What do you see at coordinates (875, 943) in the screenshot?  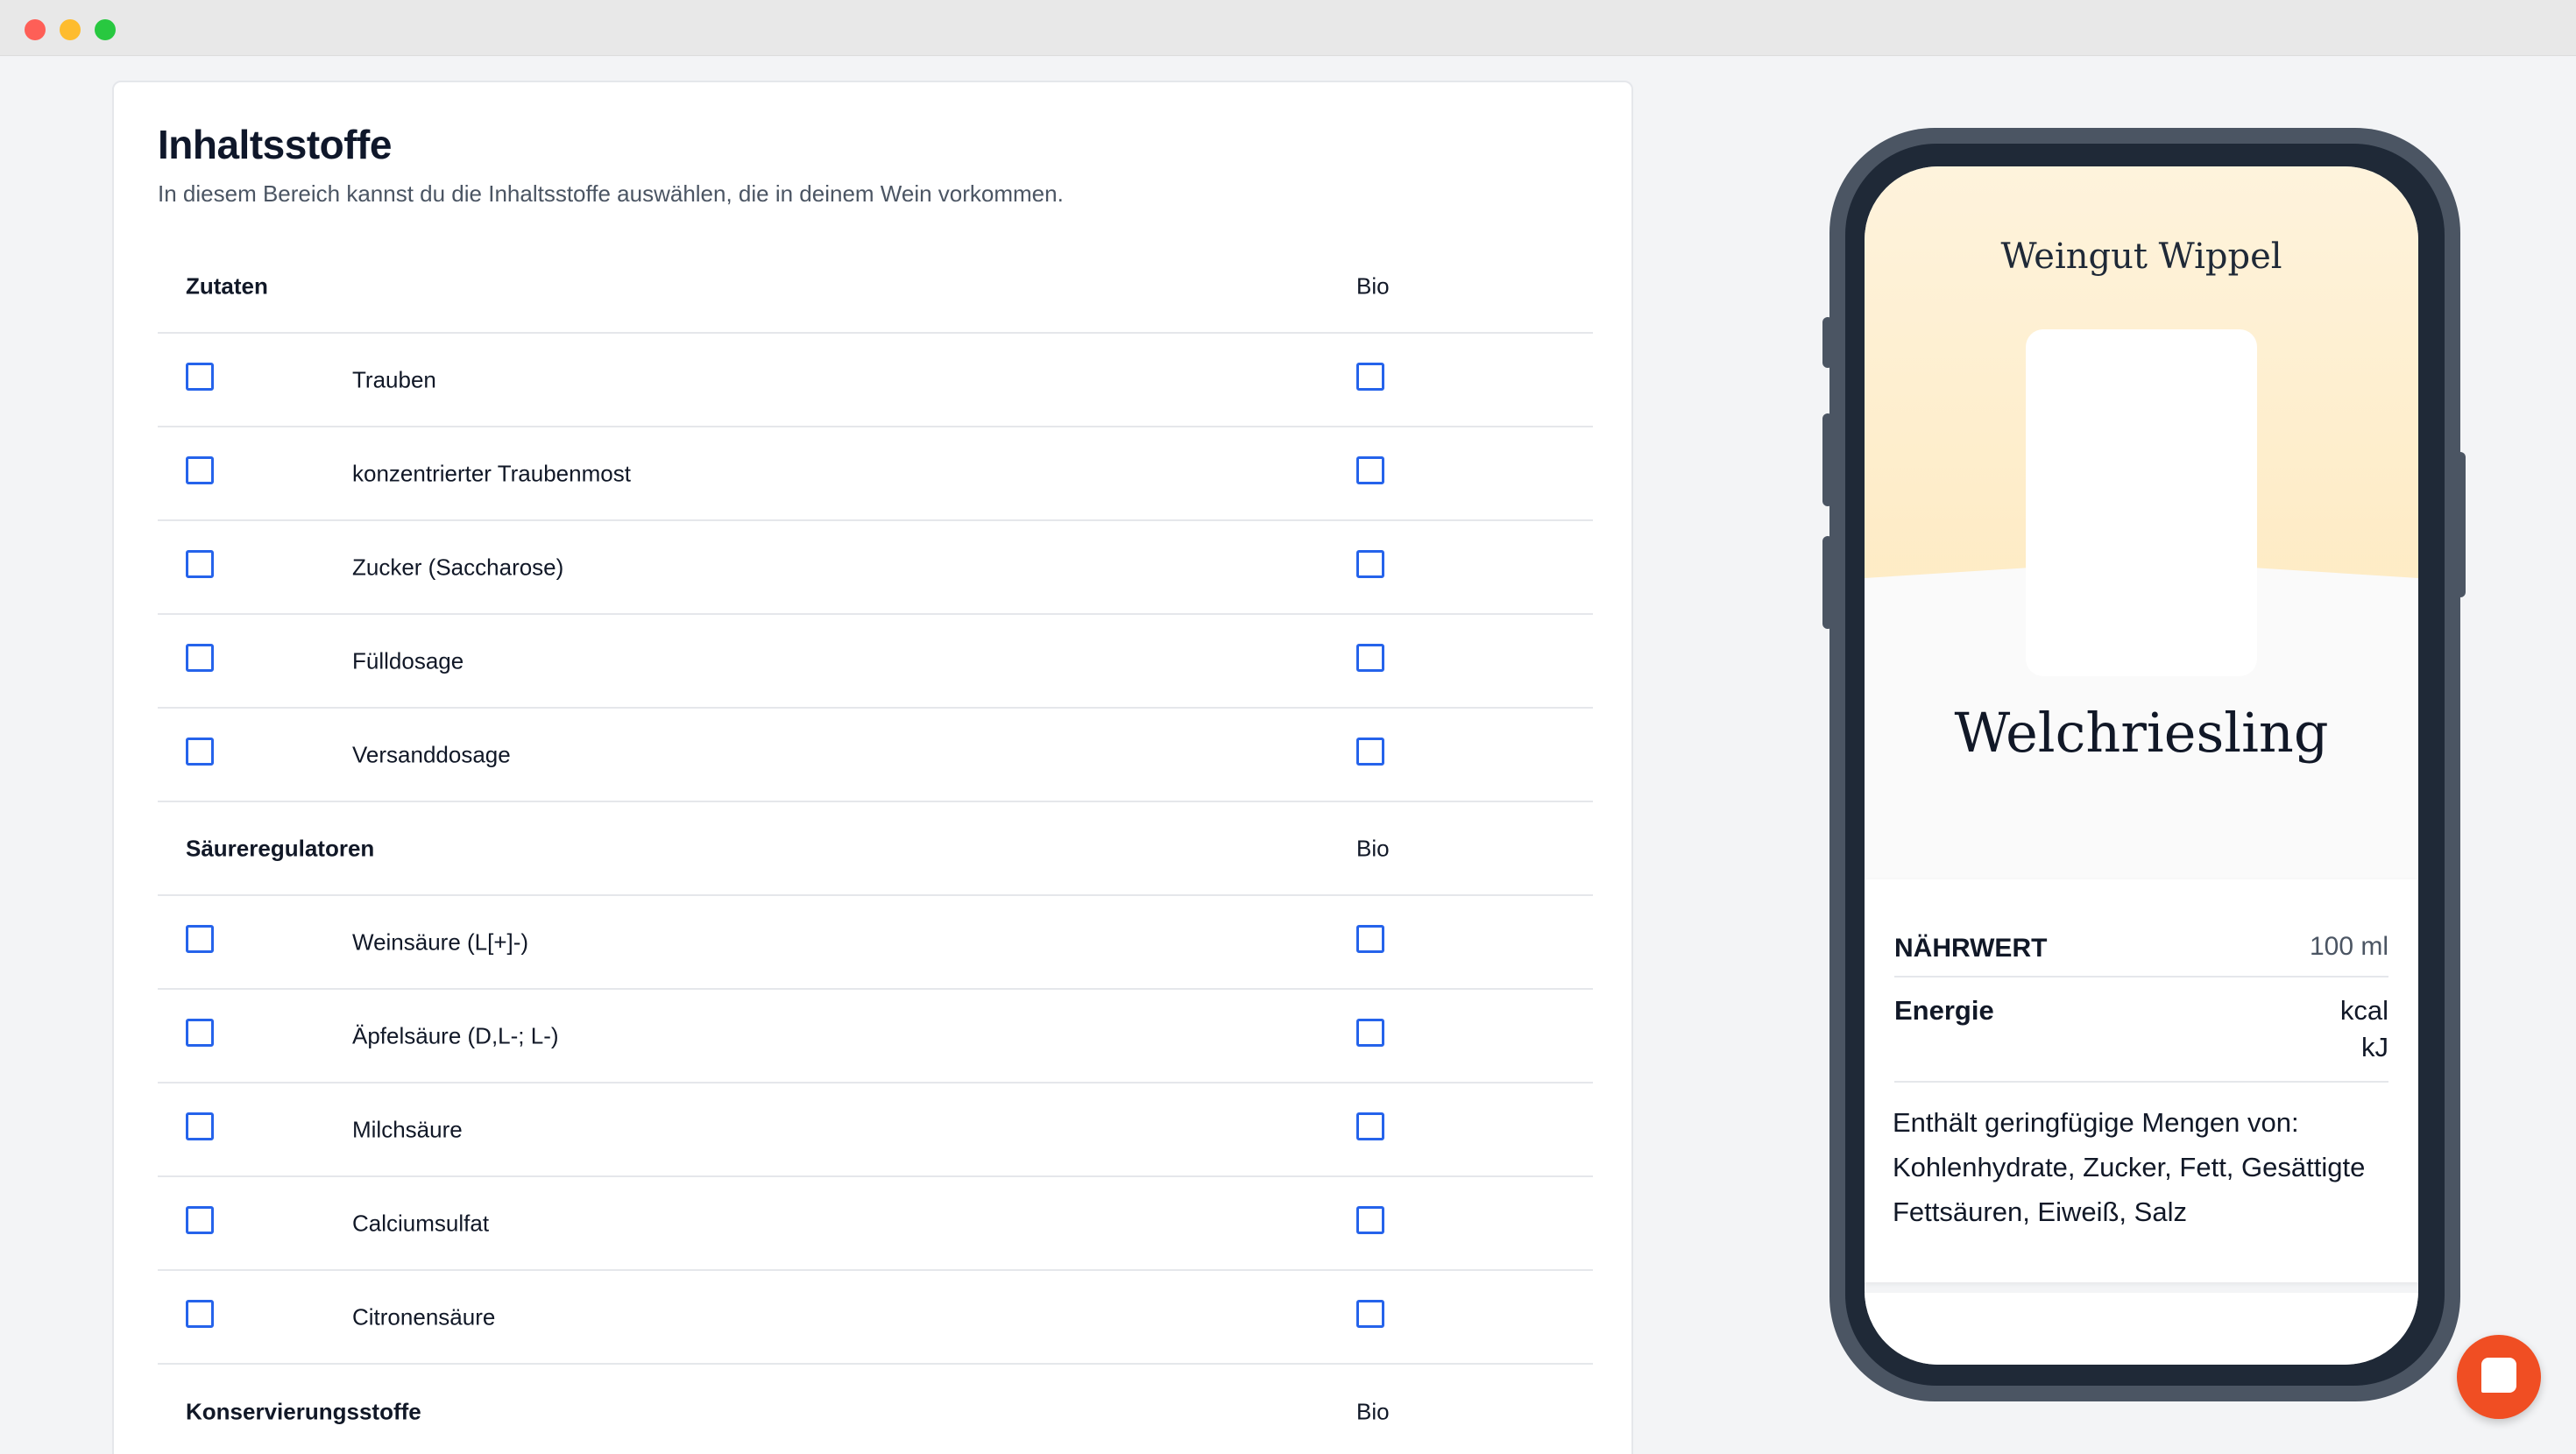 I see `ingredient-row: Weinsäure (L[+]-)` at bounding box center [875, 943].